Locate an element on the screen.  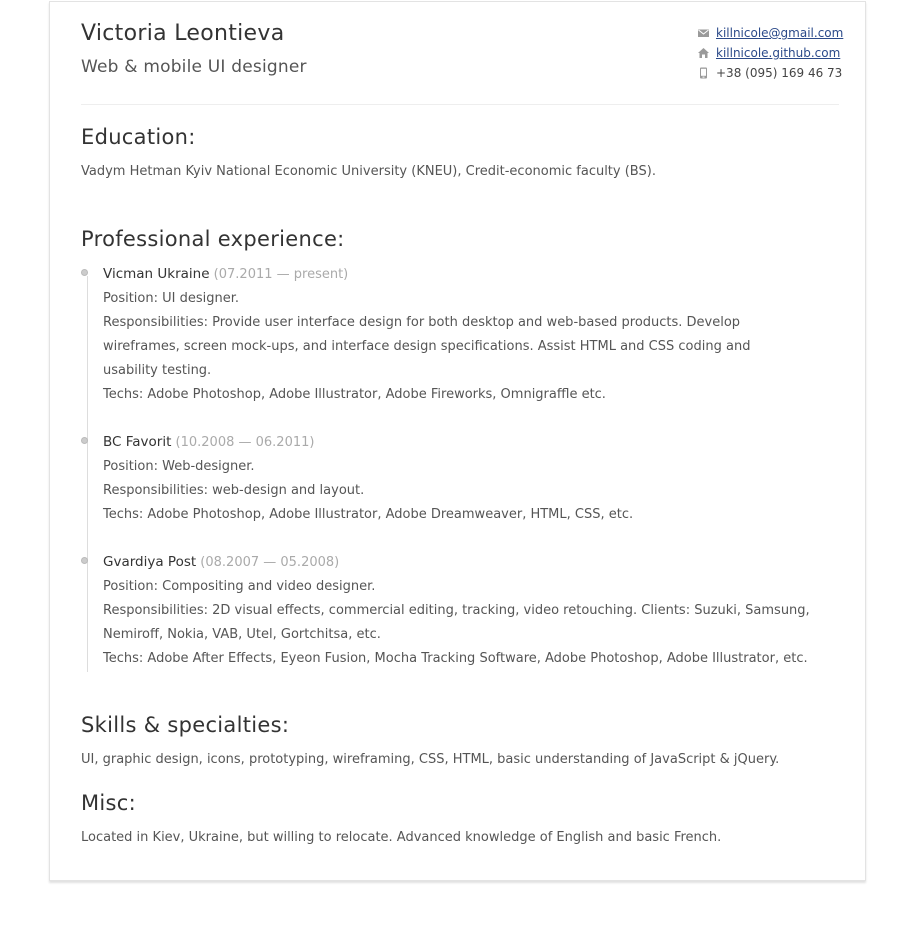
site-link: killnicole.github.com is located at coordinates (778, 53).